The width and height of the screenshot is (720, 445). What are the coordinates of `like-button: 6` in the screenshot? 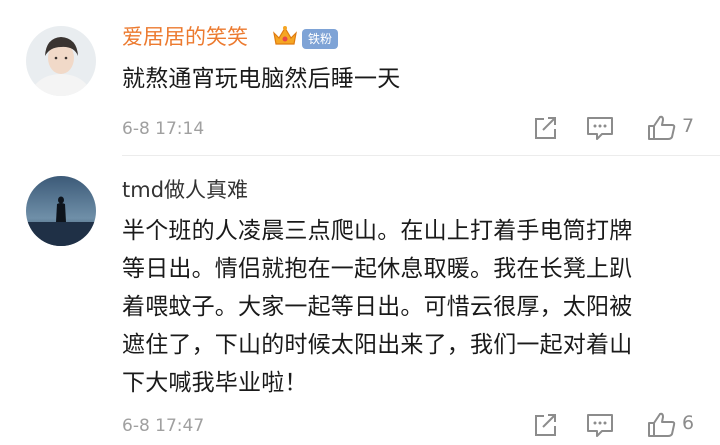 It's located at (676, 425).